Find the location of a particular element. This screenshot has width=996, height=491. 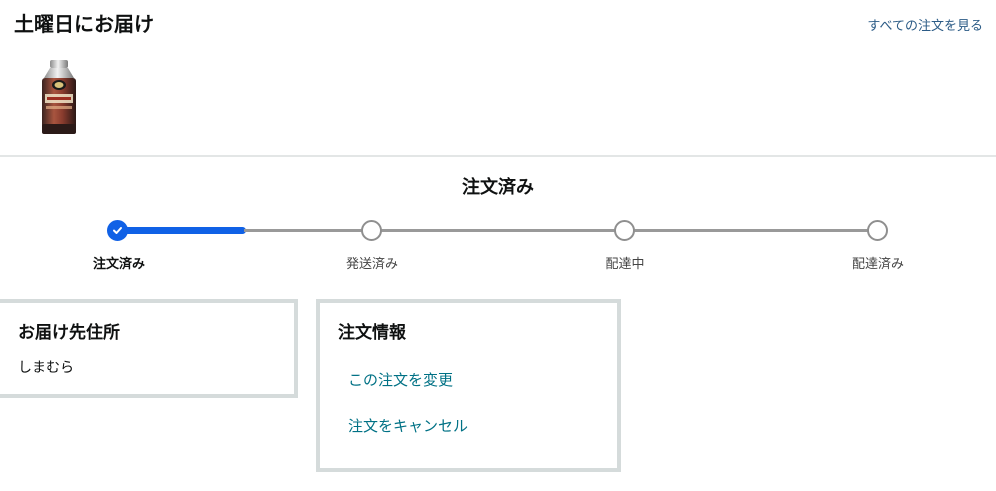

progress-line-remaining is located at coordinates (562, 230).